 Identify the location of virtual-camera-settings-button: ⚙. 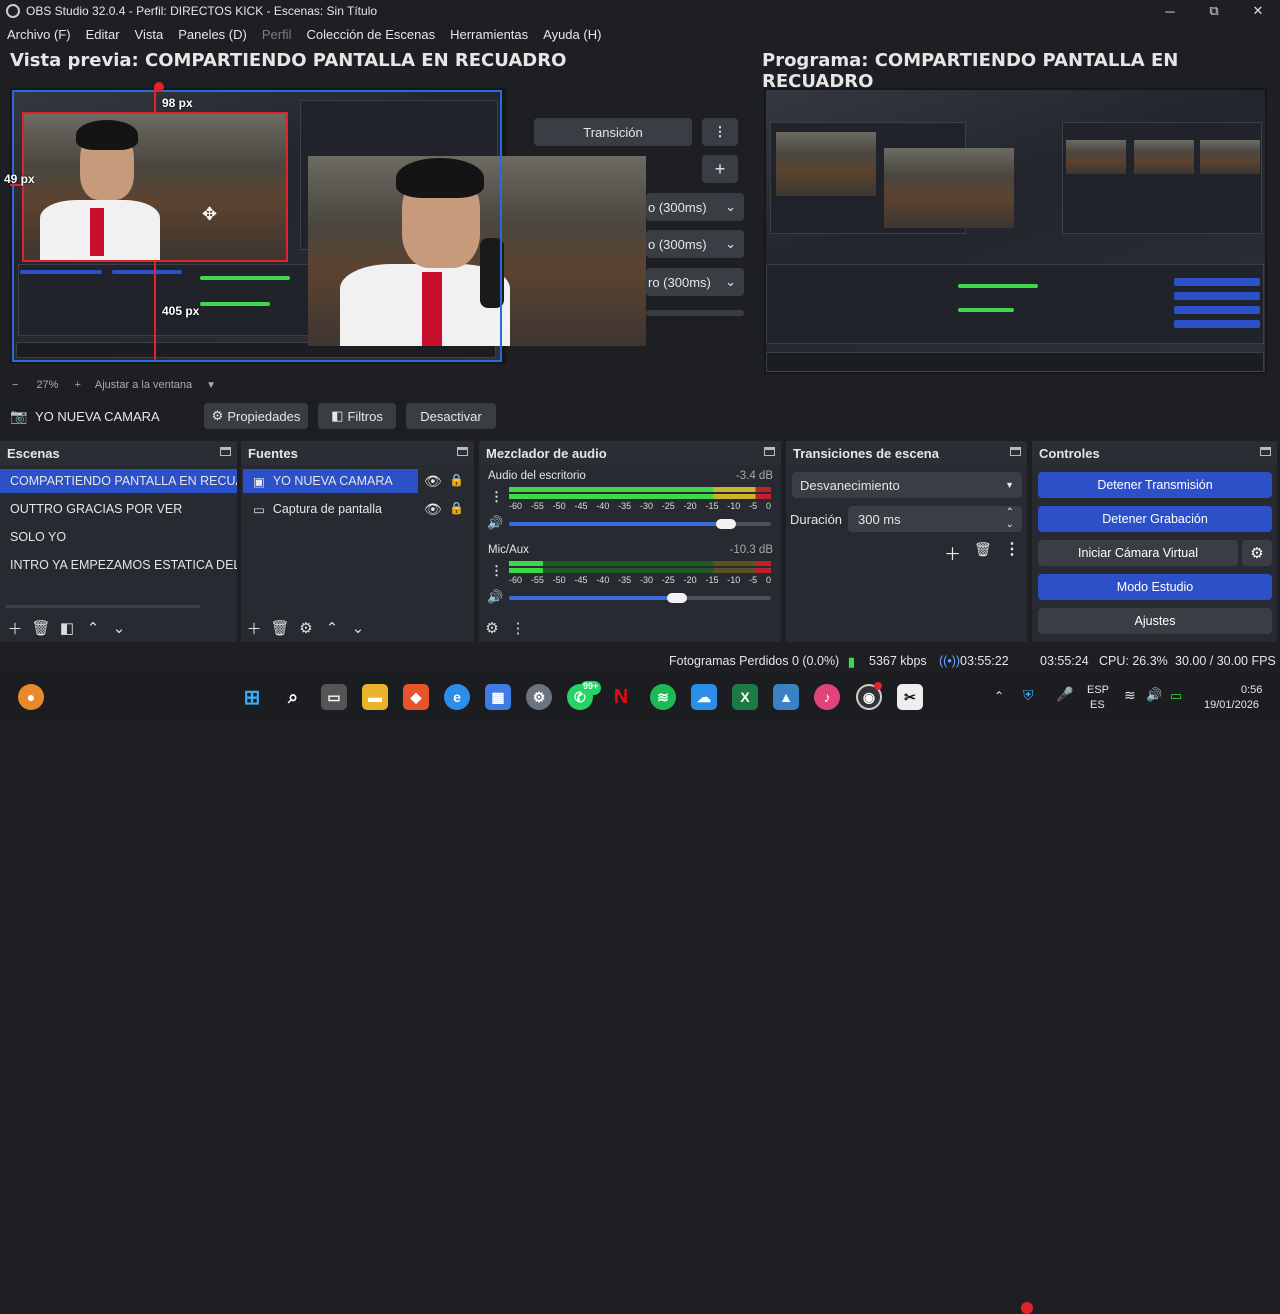
(1257, 553).